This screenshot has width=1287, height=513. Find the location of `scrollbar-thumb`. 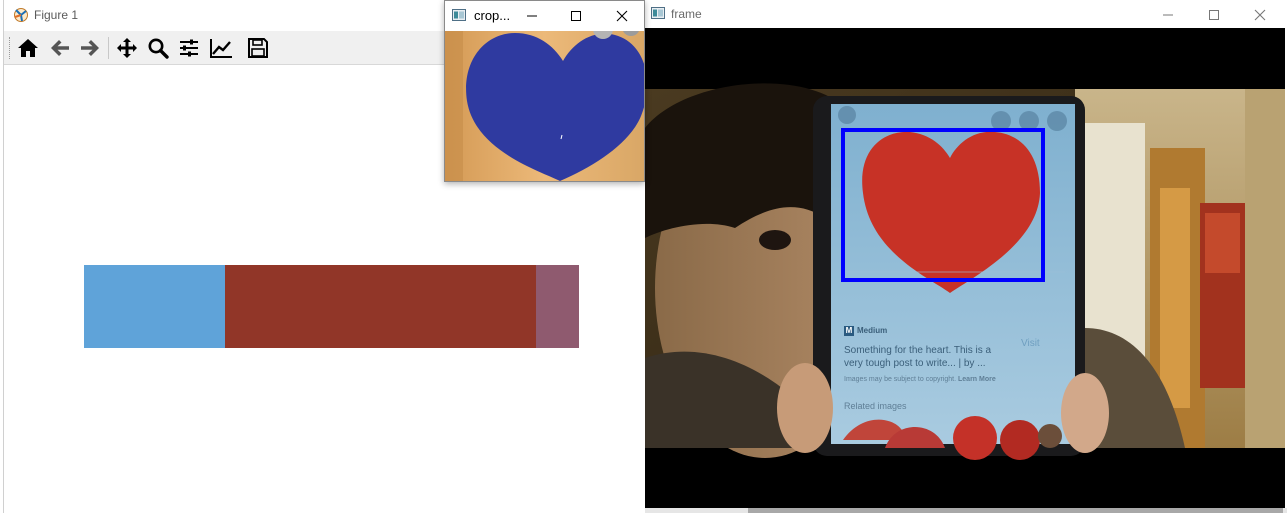

scrollbar-thumb is located at coordinates (1015, 510).